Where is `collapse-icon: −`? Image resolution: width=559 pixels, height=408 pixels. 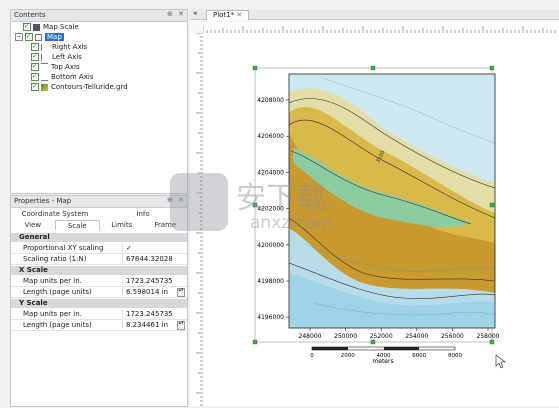
collapse-icon: − is located at coordinates (19, 37).